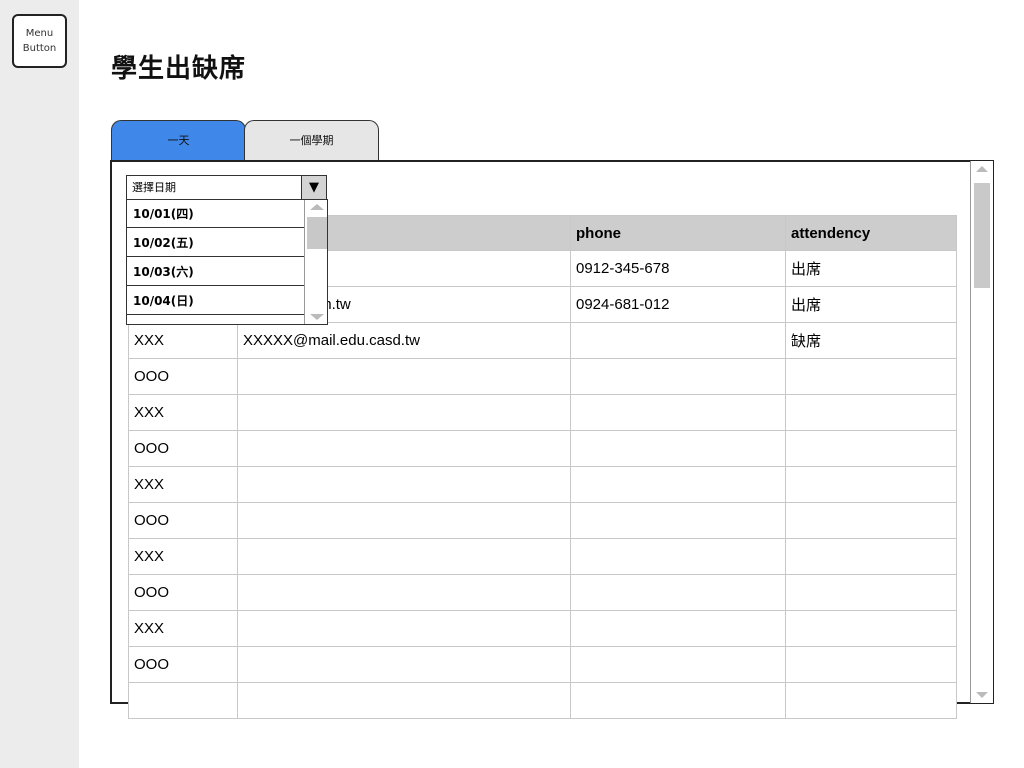  I want to click on dropdown-scrollbar-thumb, so click(317, 233).